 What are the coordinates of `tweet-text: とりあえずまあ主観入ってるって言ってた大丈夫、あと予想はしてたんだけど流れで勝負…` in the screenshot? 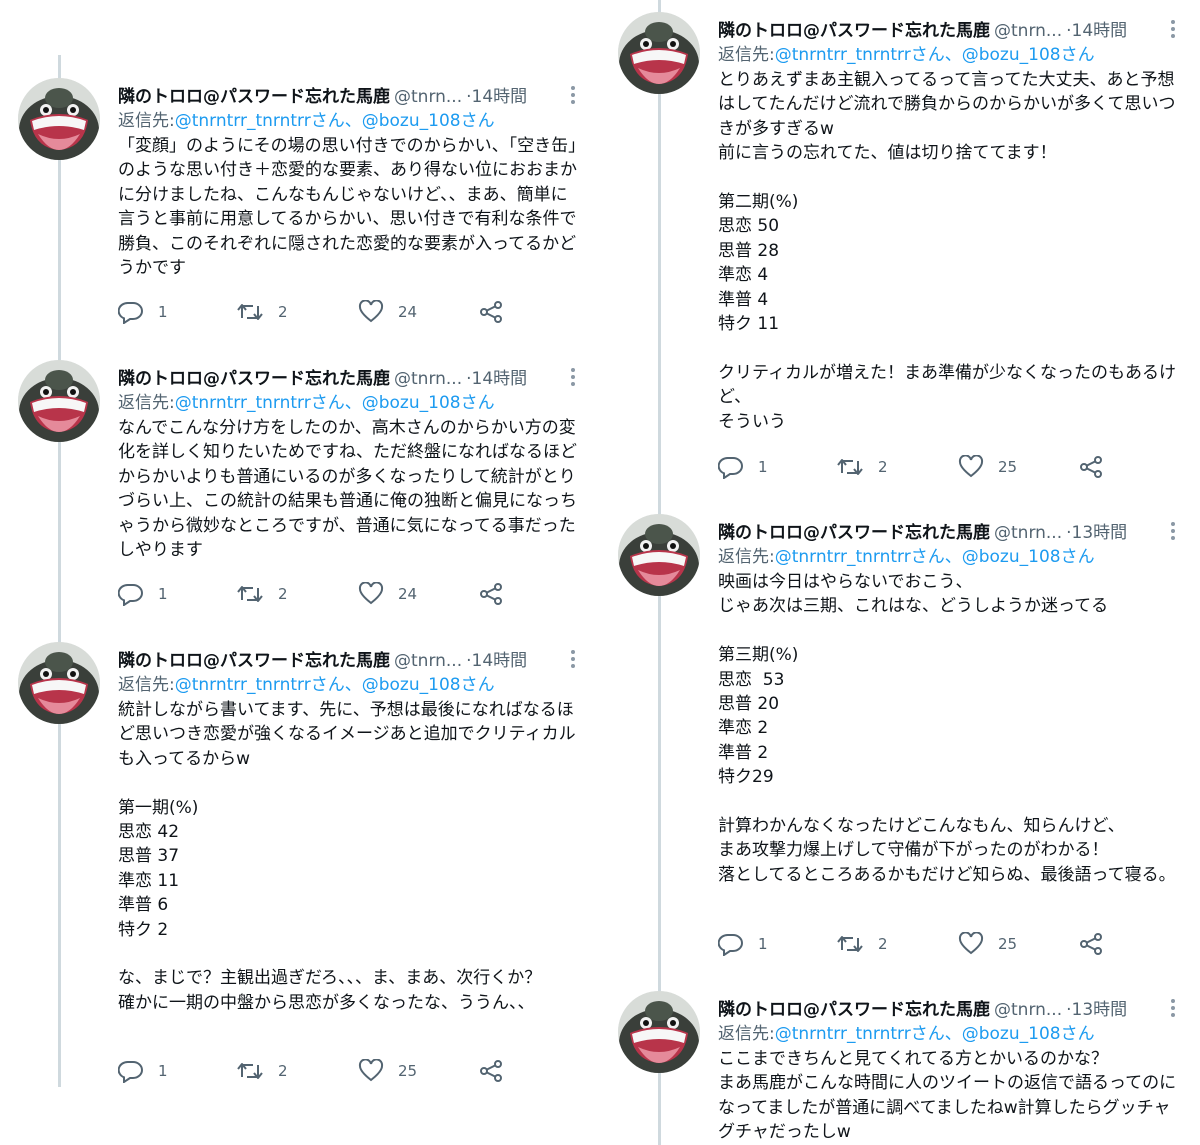 It's located at (947, 251).